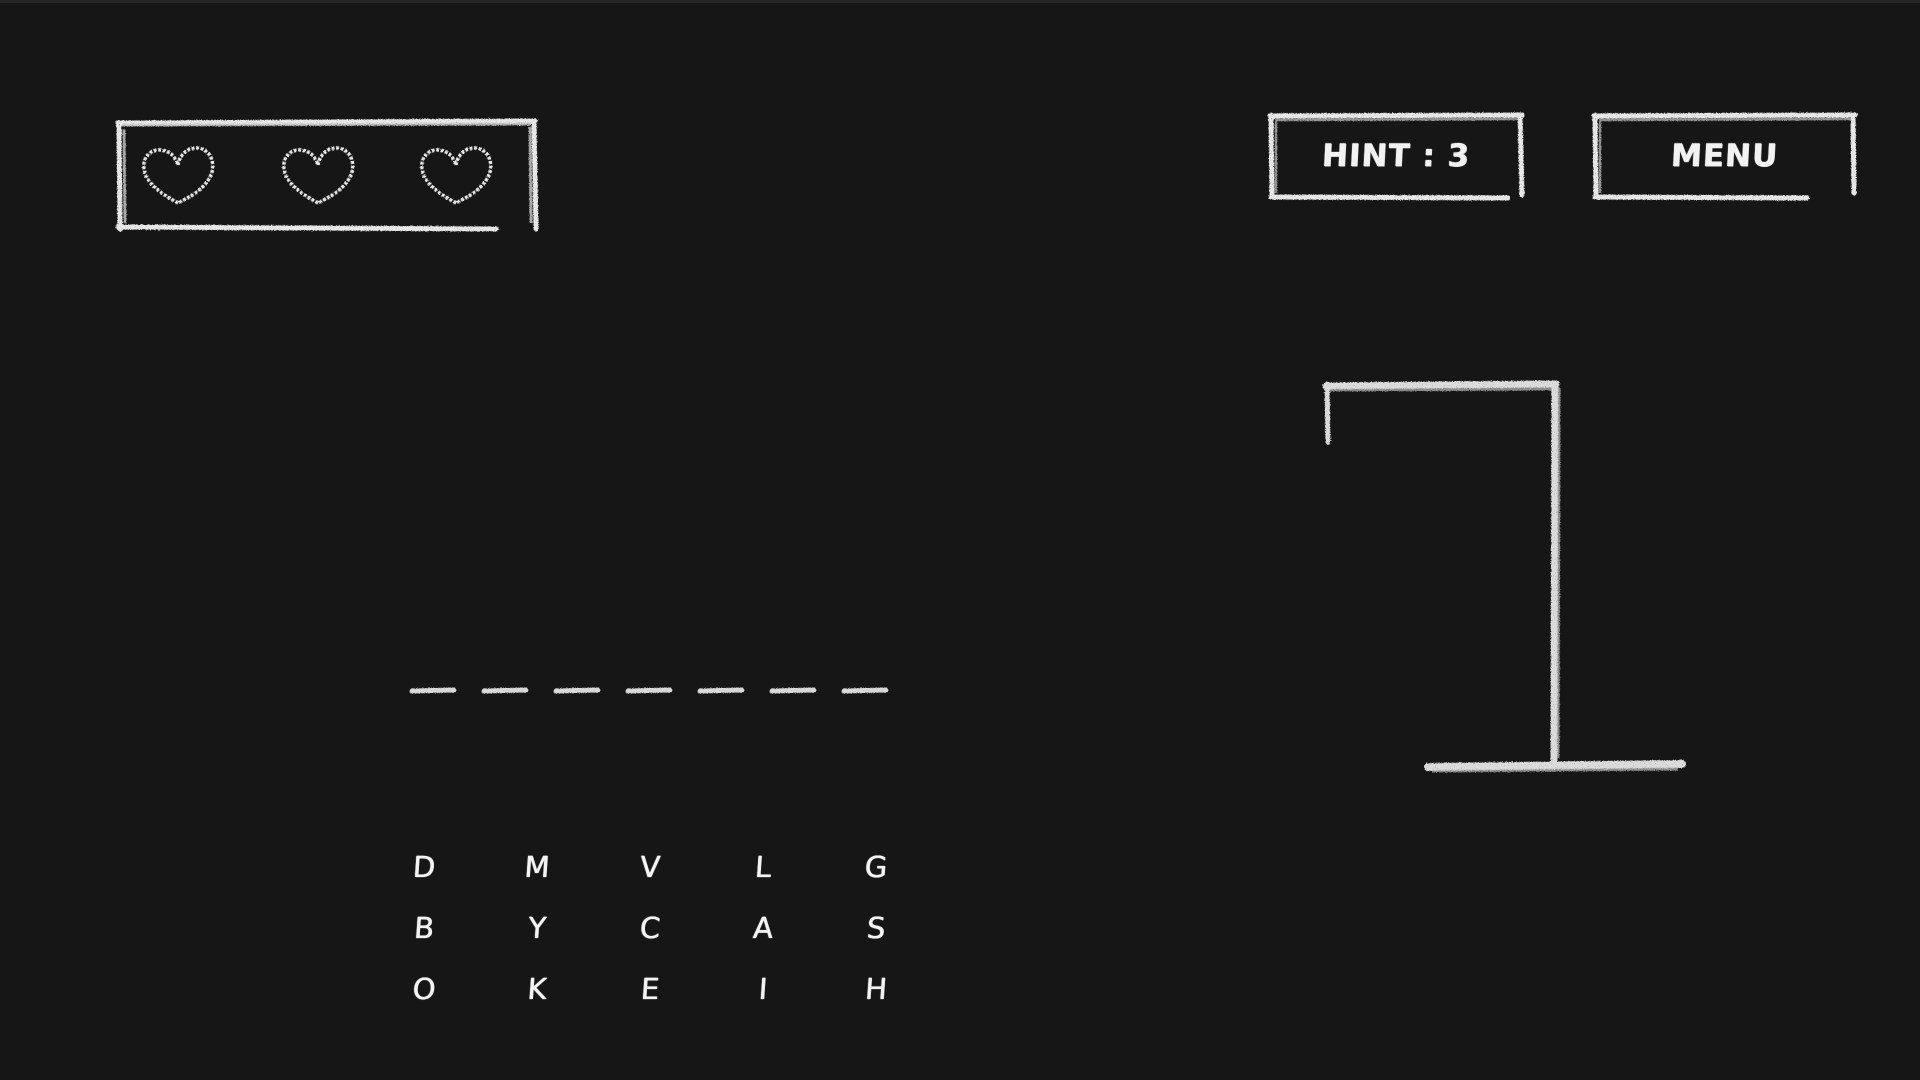 The image size is (1920, 1080). Describe the element at coordinates (536, 989) in the screenshot. I see `letter-key-k: K` at that location.